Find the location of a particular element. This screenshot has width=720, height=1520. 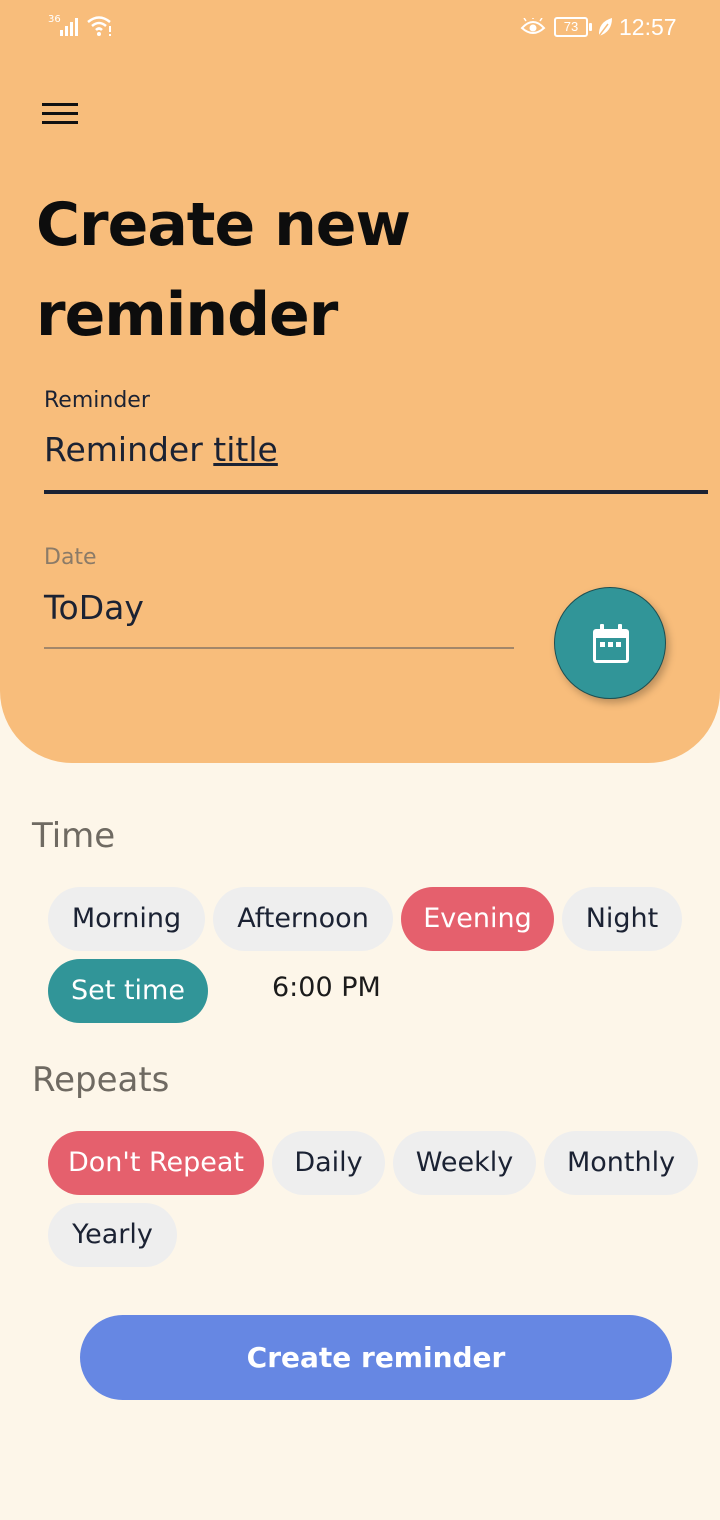

date-field-underline is located at coordinates (279, 648).